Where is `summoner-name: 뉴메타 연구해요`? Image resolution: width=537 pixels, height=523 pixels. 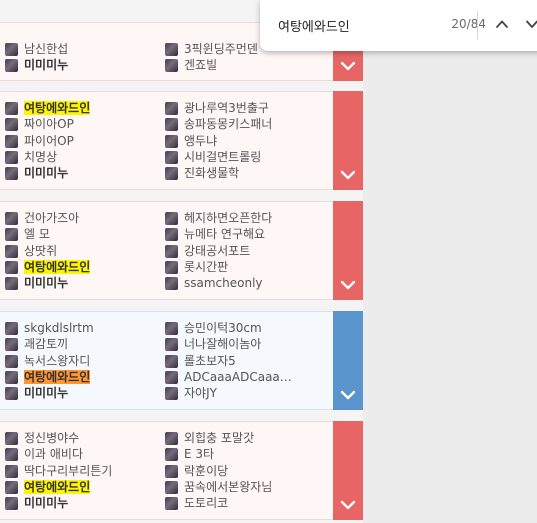 summoner-name: 뉴메타 연구해요 is located at coordinates (224, 234).